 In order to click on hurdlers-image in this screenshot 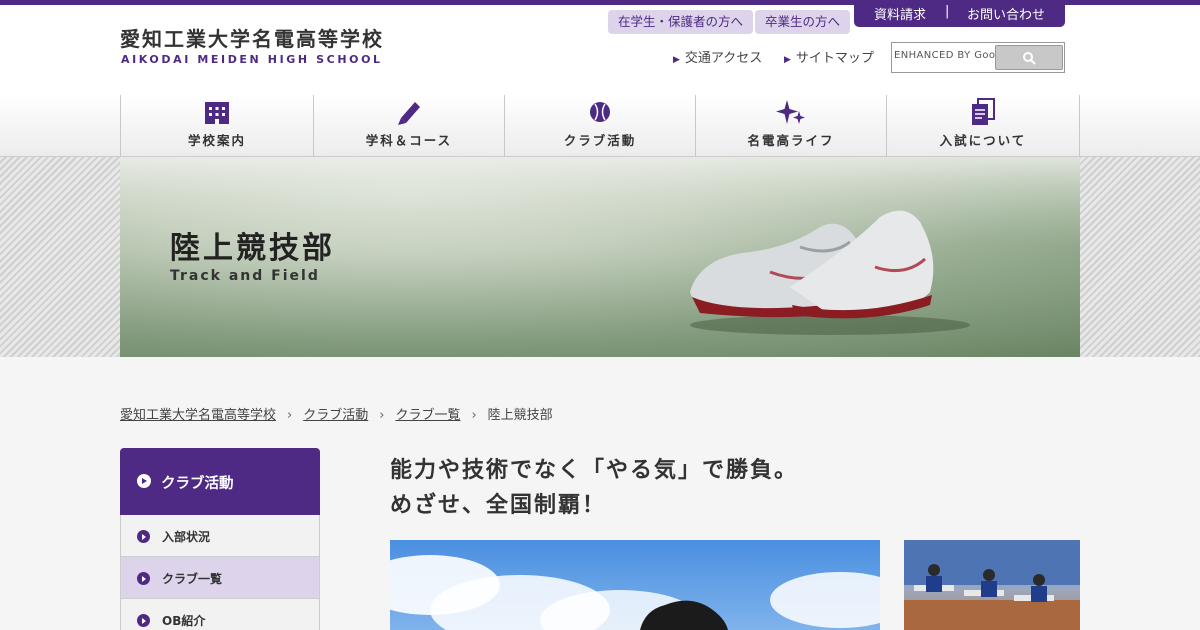, I will do `click(992, 585)`.